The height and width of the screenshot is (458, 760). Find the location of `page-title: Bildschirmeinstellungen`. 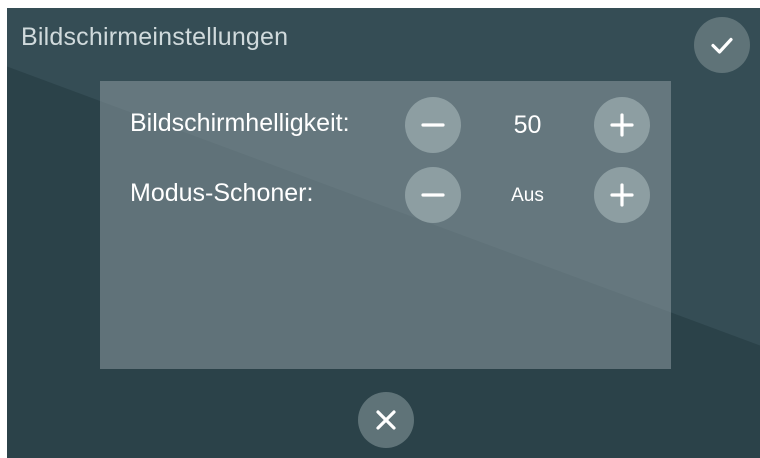

page-title: Bildschirmeinstellungen is located at coordinates (155, 37).